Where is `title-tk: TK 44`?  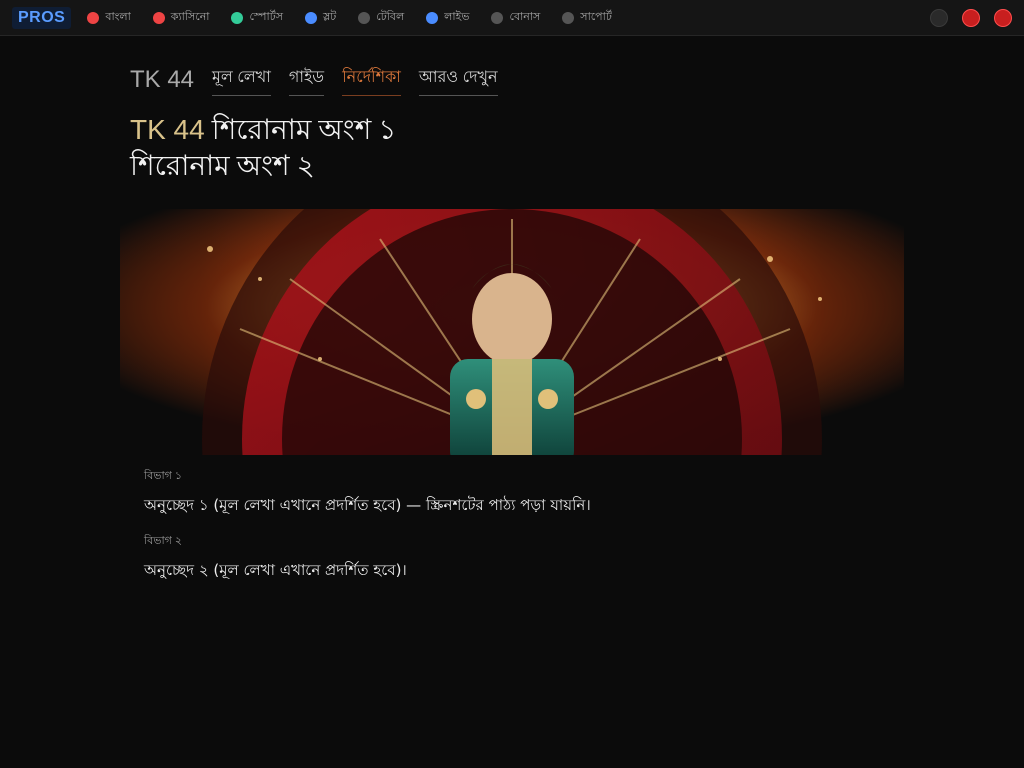 title-tk: TK 44 is located at coordinates (167, 129).